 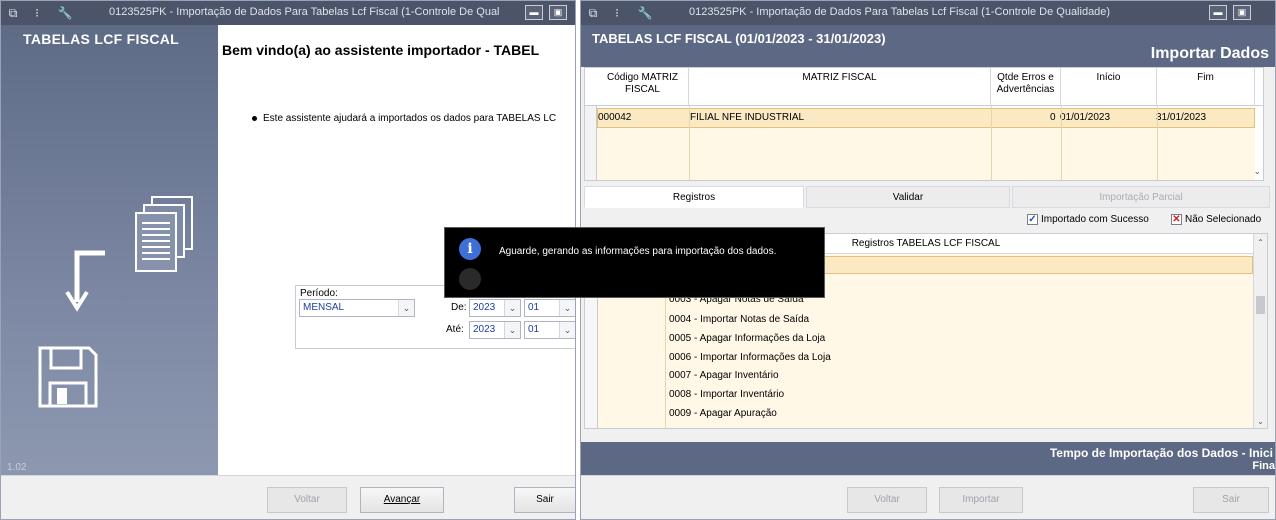 What do you see at coordinates (455, 329) in the screenshot?
I see `ate-label: Até:` at bounding box center [455, 329].